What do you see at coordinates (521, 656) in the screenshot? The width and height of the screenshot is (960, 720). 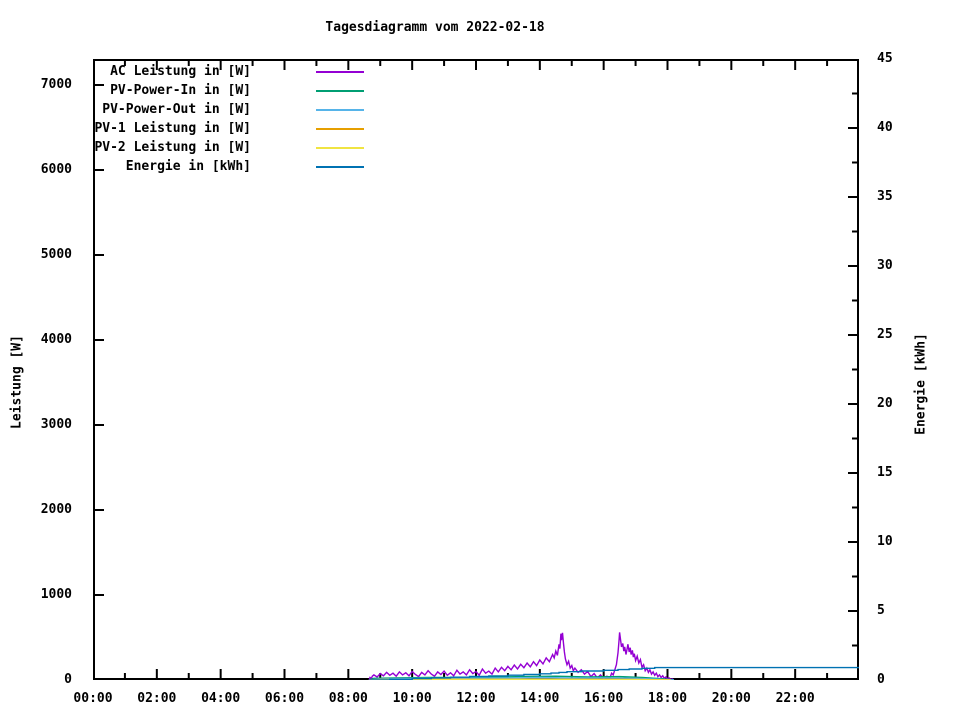 I see `series-line-ac` at bounding box center [521, 656].